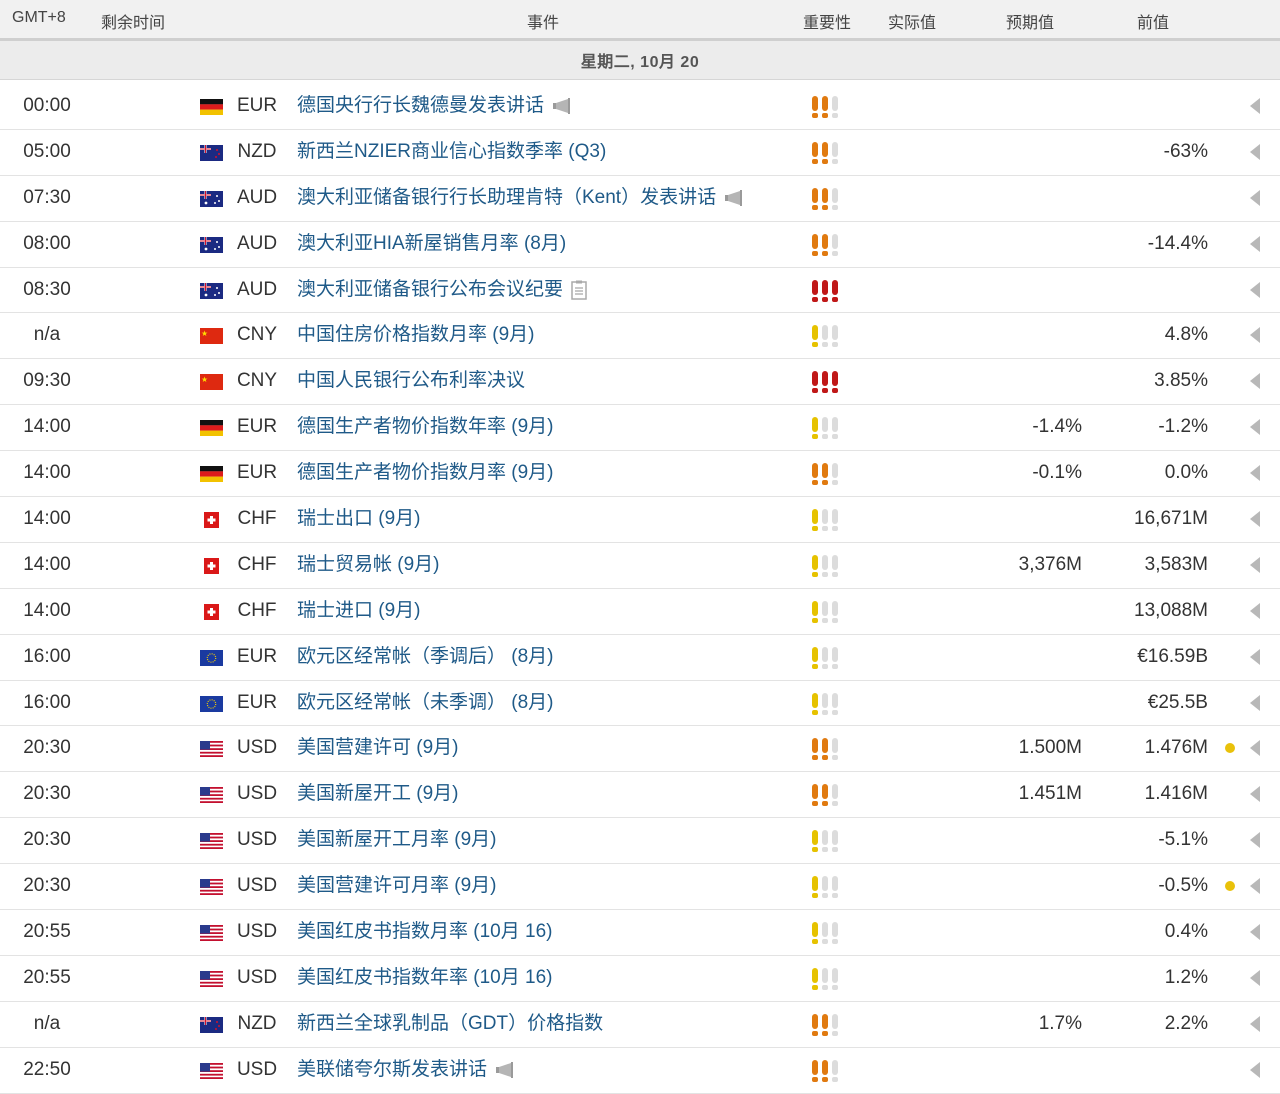 The height and width of the screenshot is (1094, 1280). What do you see at coordinates (640, 520) in the screenshot?
I see `table-row: 14:00 CHF 瑞士出口 (9月) 16,671M` at bounding box center [640, 520].